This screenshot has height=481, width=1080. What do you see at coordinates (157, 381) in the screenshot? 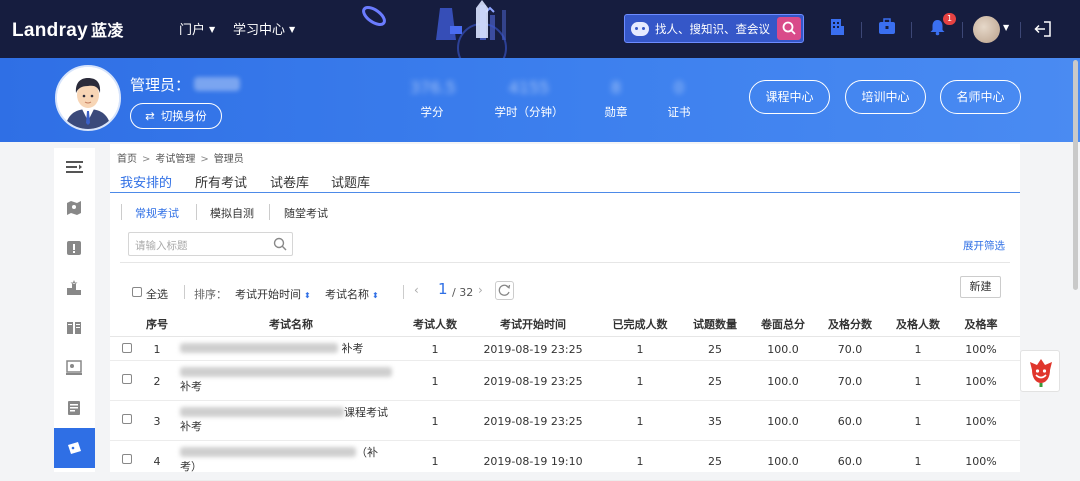
I see `cell-index: 2` at bounding box center [157, 381].